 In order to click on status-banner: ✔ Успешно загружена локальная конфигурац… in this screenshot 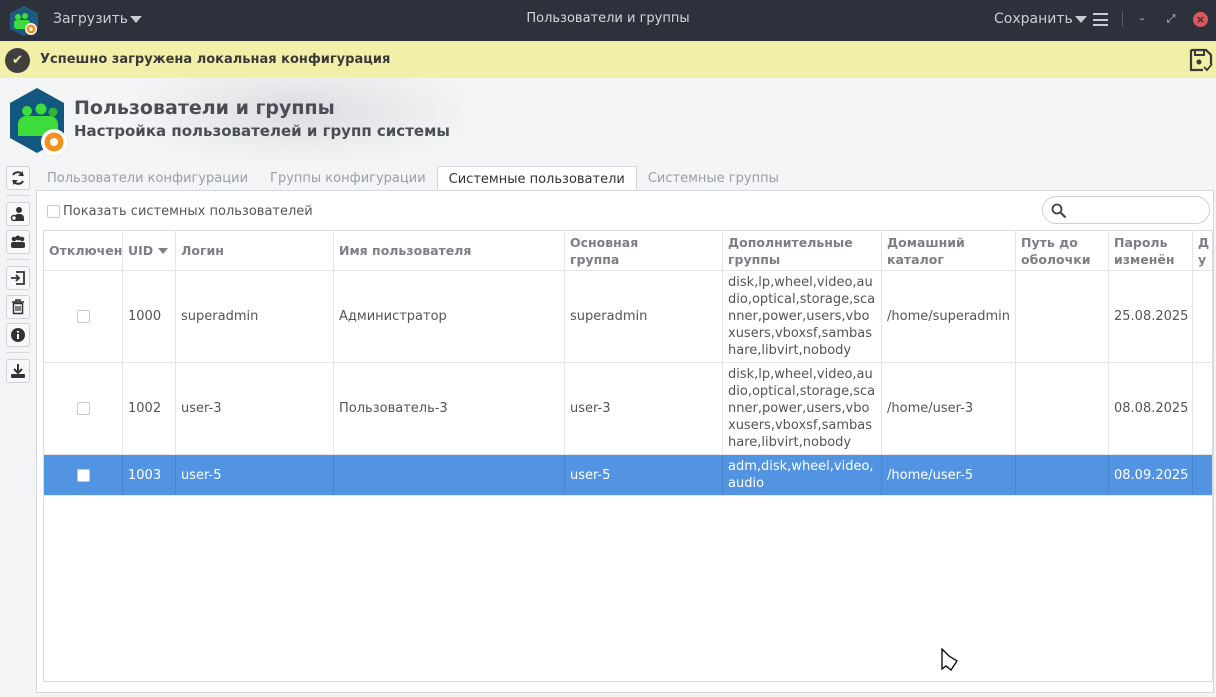, I will do `click(608, 59)`.